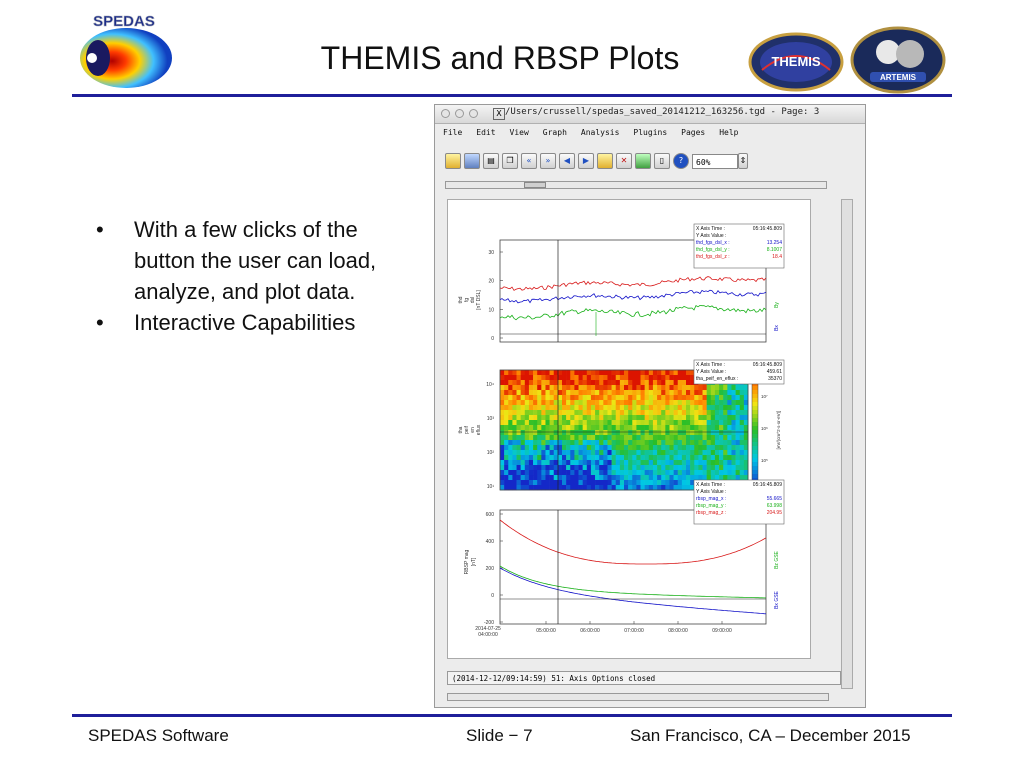 This screenshot has width=1024, height=768. Describe the element at coordinates (636, 185) in the screenshot. I see `time-slider` at that location.